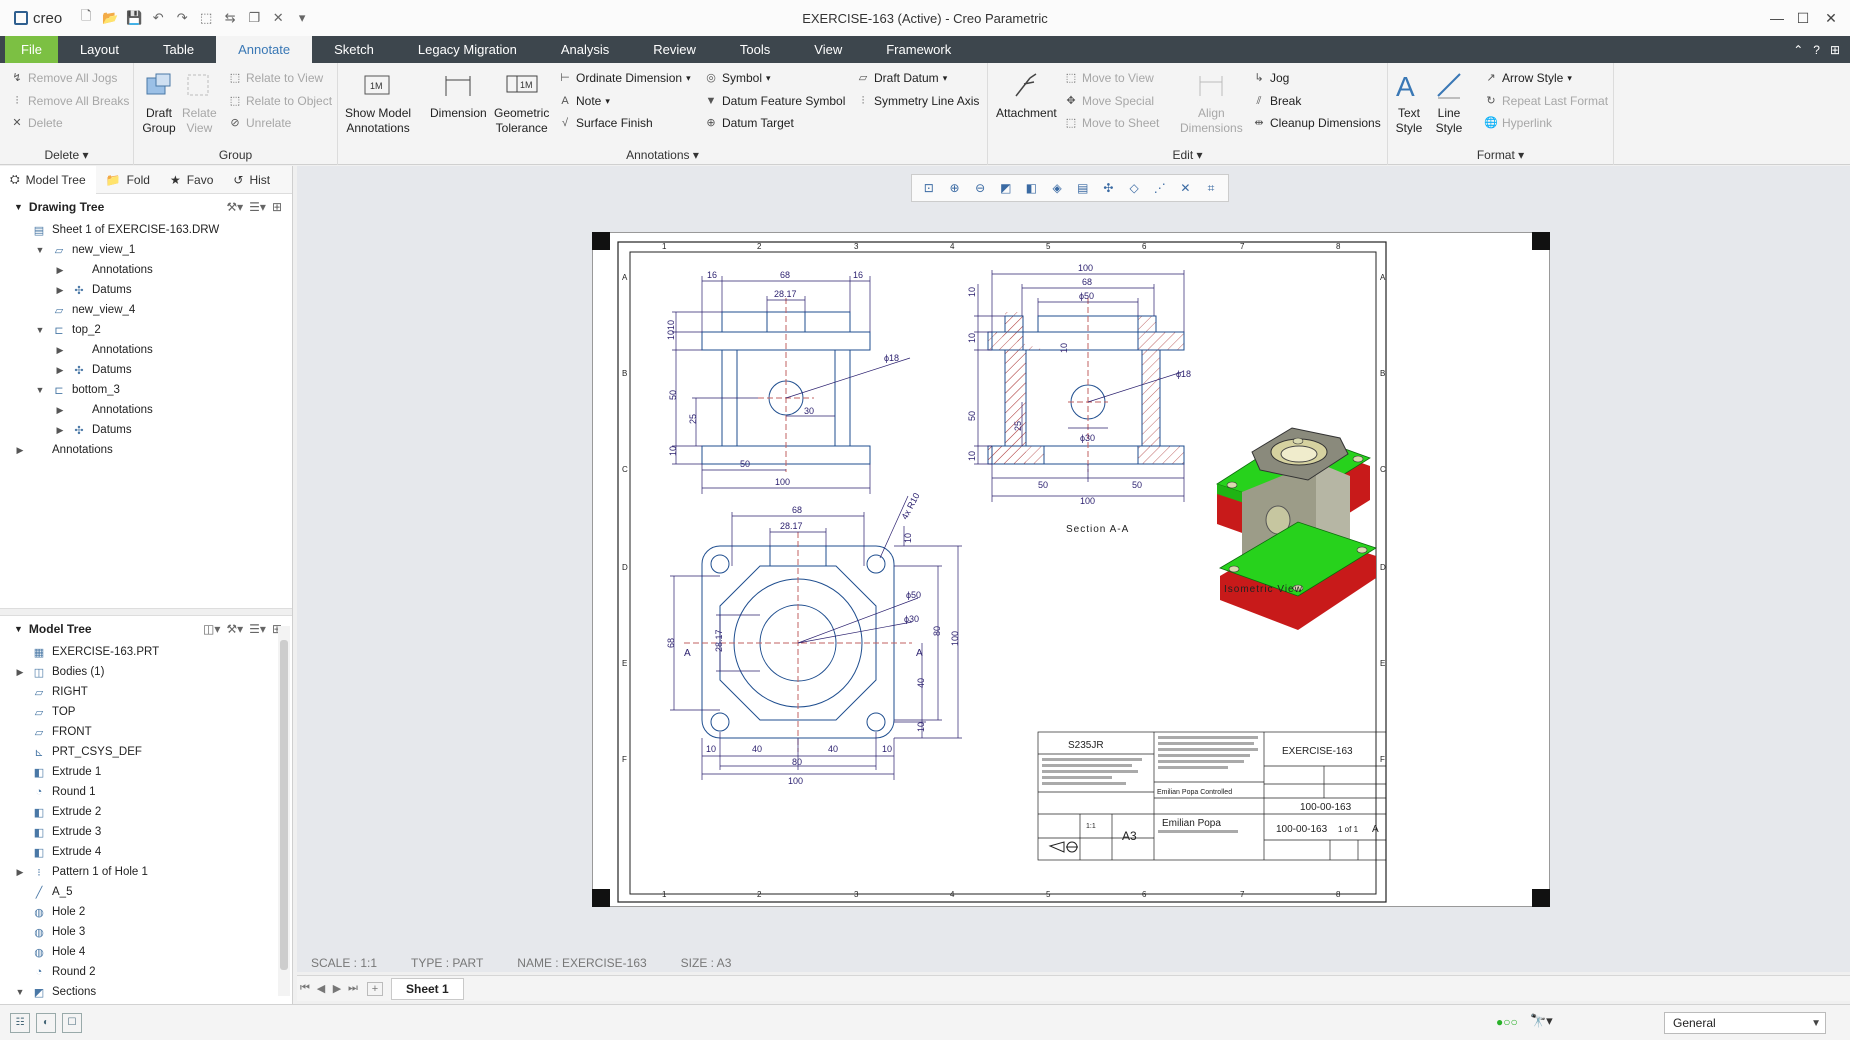 The height and width of the screenshot is (1040, 1850). I want to click on navigator-toggle-icon: ☷, so click(20, 1022).